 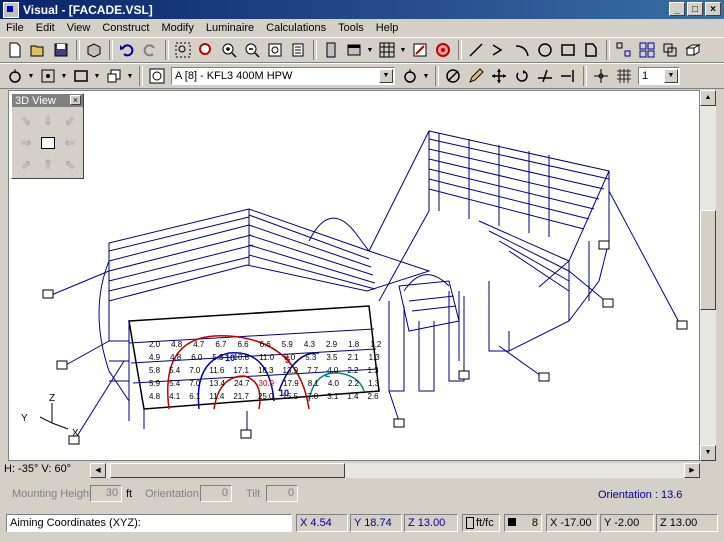 I want to click on zoom-window-icon, so click(x=183, y=50).